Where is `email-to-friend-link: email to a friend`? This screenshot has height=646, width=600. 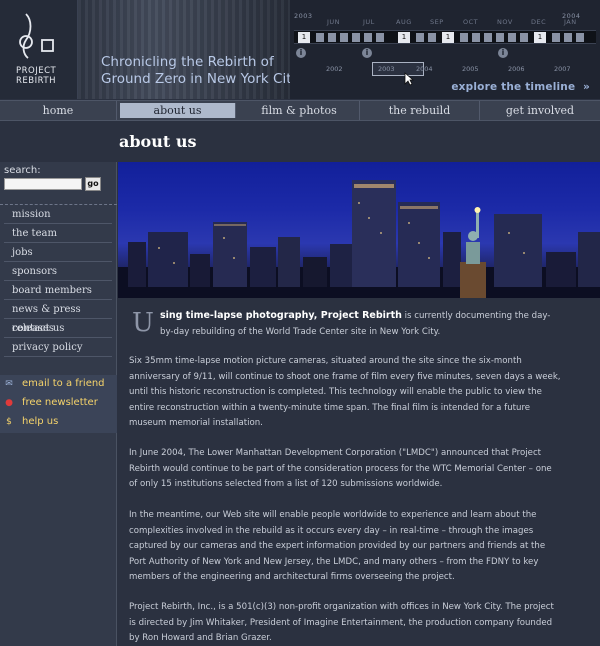 email-to-friend-link: email to a friend is located at coordinates (63, 384).